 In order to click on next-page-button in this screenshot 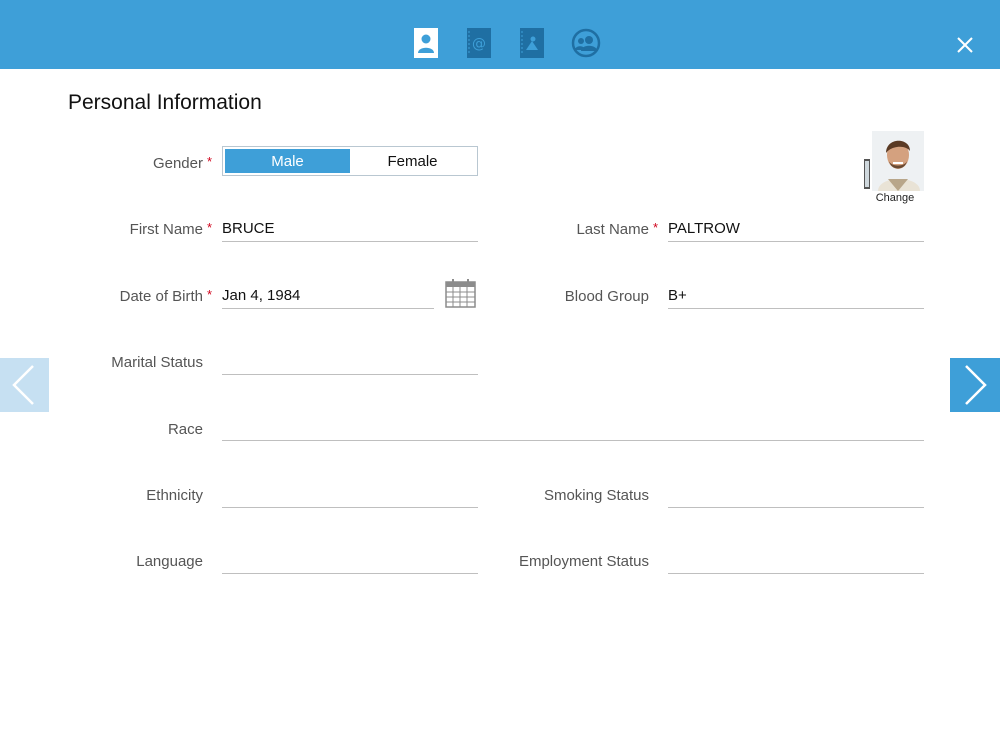, I will do `click(975, 385)`.